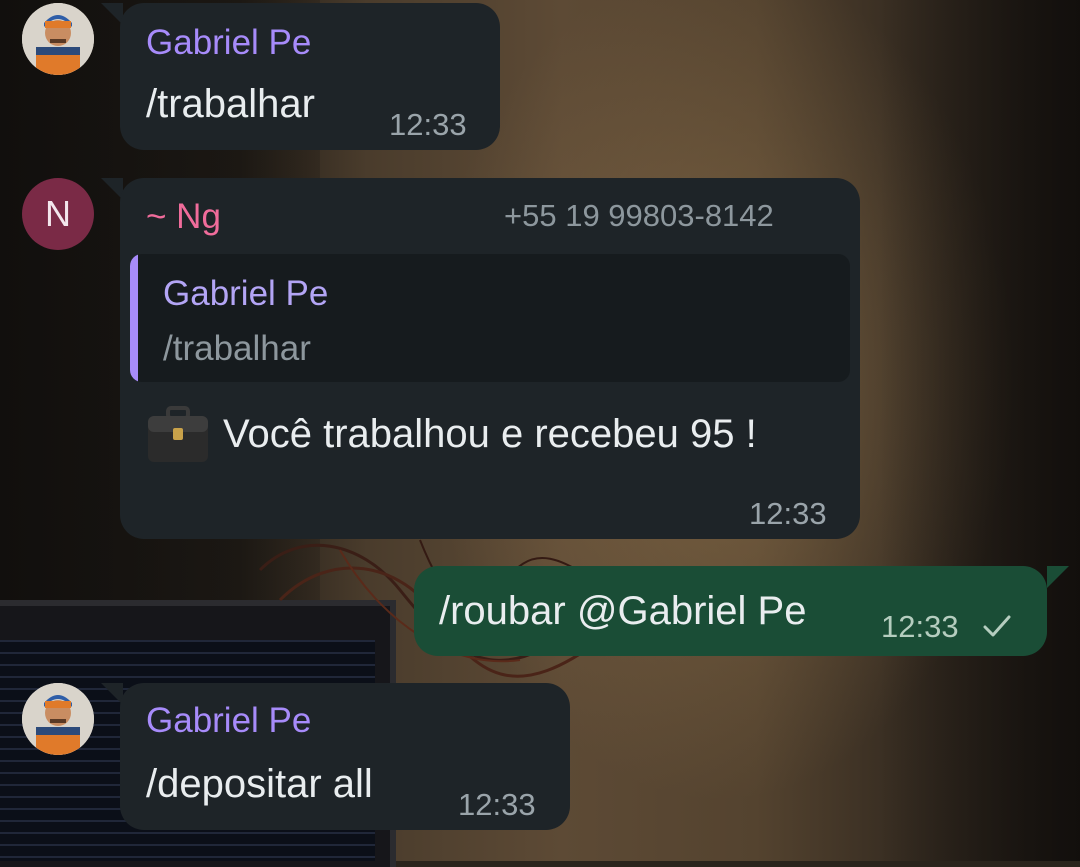 This screenshot has width=1080, height=867. I want to click on message-text: /trabalhar, so click(230, 104).